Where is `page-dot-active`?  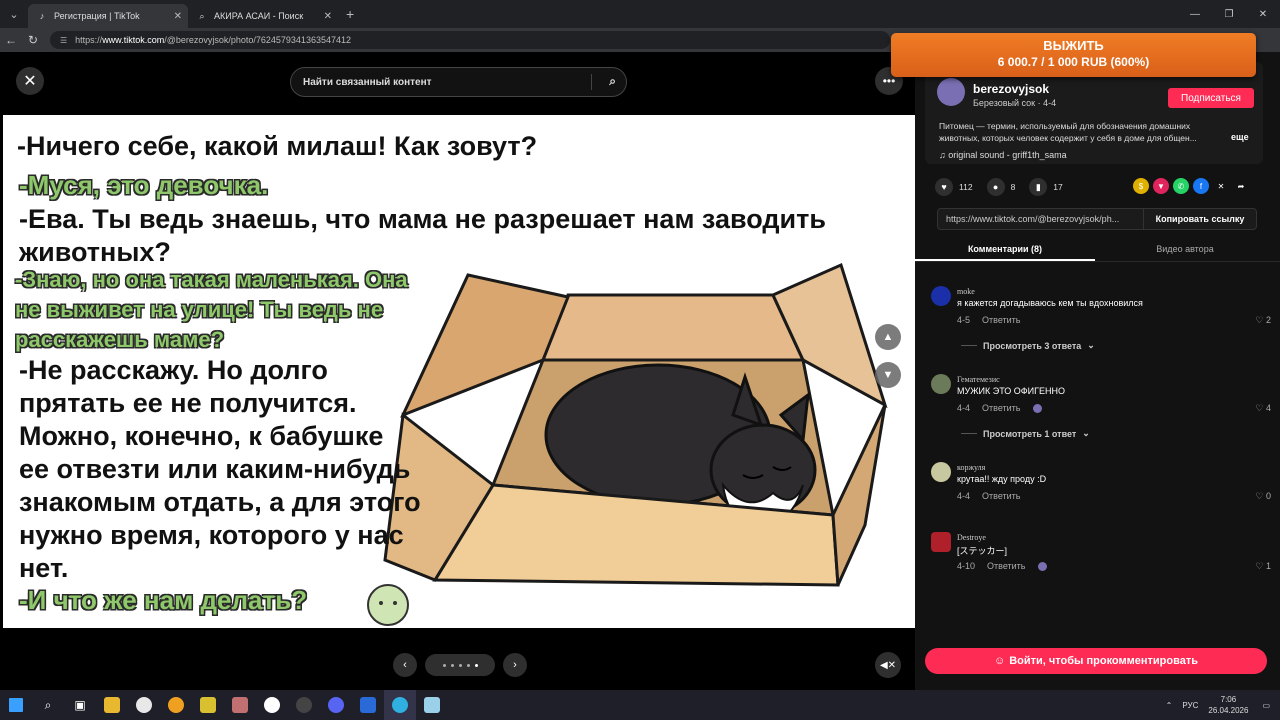 page-dot-active is located at coordinates (476, 665).